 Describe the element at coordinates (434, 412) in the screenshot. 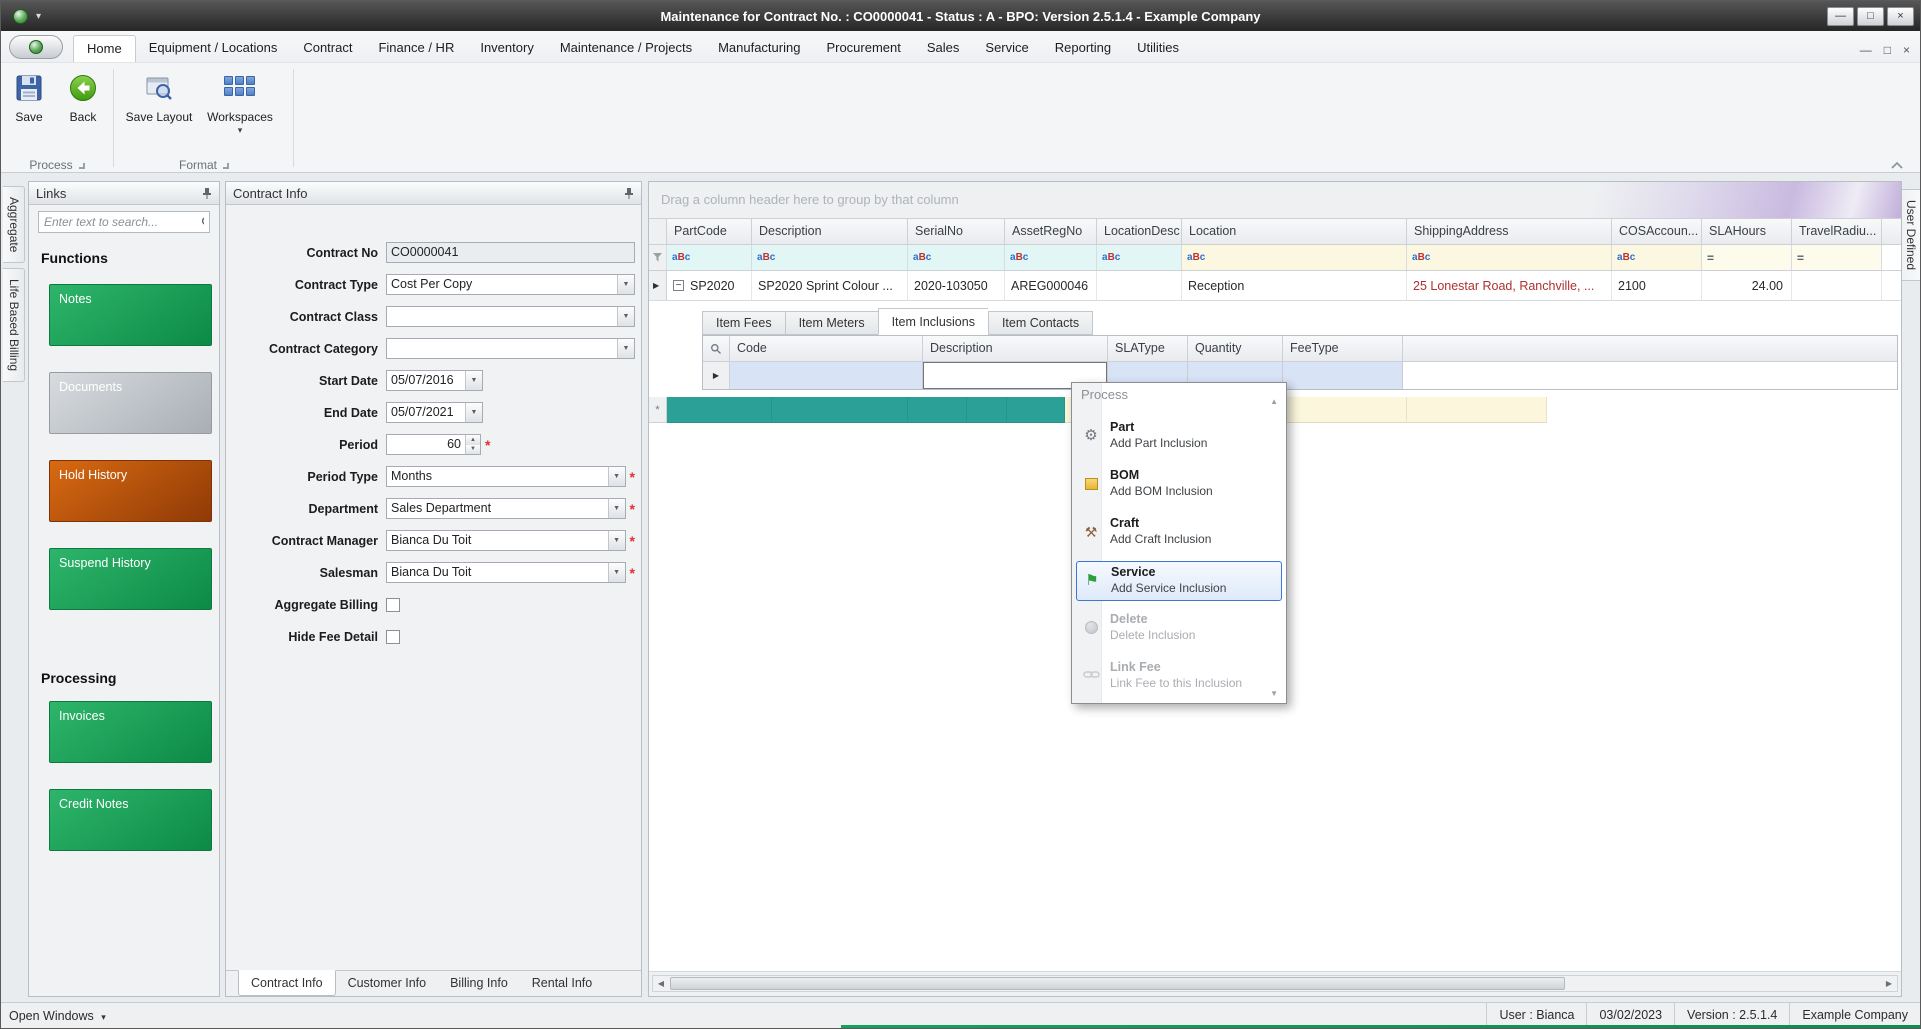

I see `dropdown-end-date: 05/07/2021 ▼` at that location.